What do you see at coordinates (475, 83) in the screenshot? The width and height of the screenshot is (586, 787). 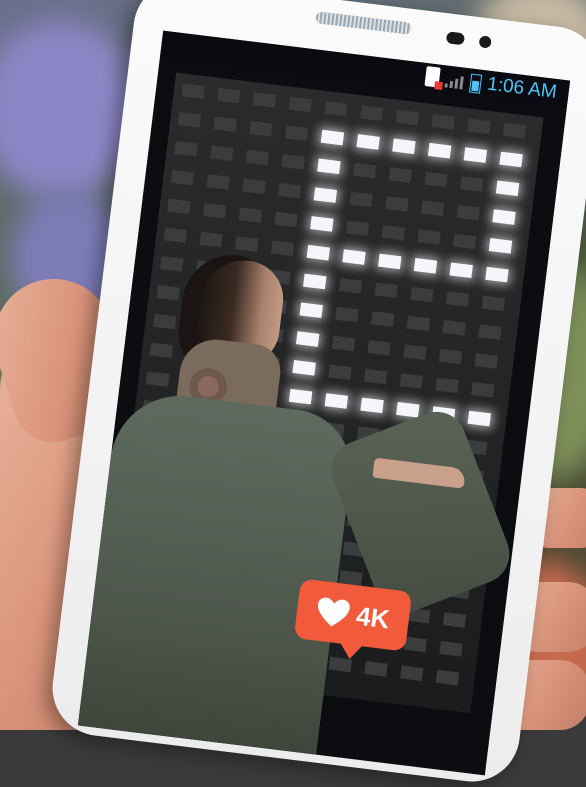 I see `battery-icon` at bounding box center [475, 83].